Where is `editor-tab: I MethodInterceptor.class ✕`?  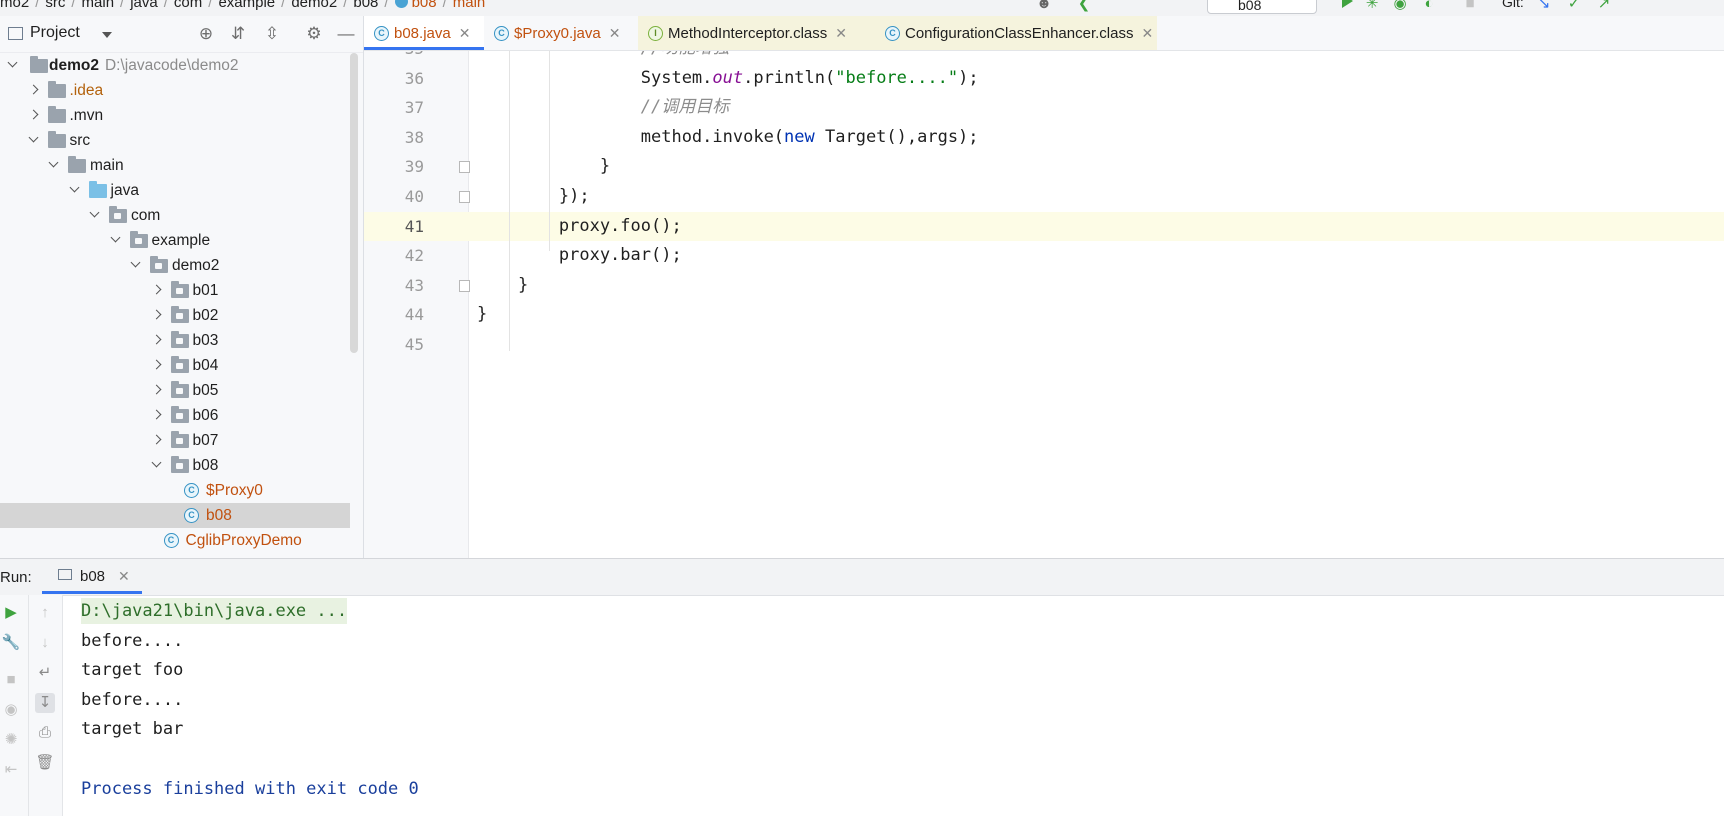 editor-tab: I MethodInterceptor.class ✕ is located at coordinates (756, 33).